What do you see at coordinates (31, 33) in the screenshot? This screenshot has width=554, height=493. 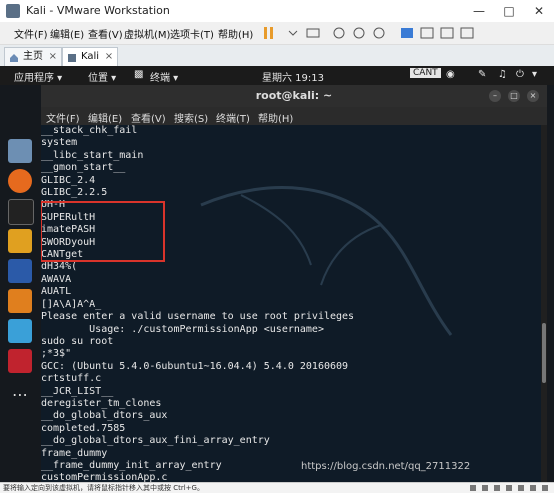 I see `menu-file: 文件(F)` at bounding box center [31, 33].